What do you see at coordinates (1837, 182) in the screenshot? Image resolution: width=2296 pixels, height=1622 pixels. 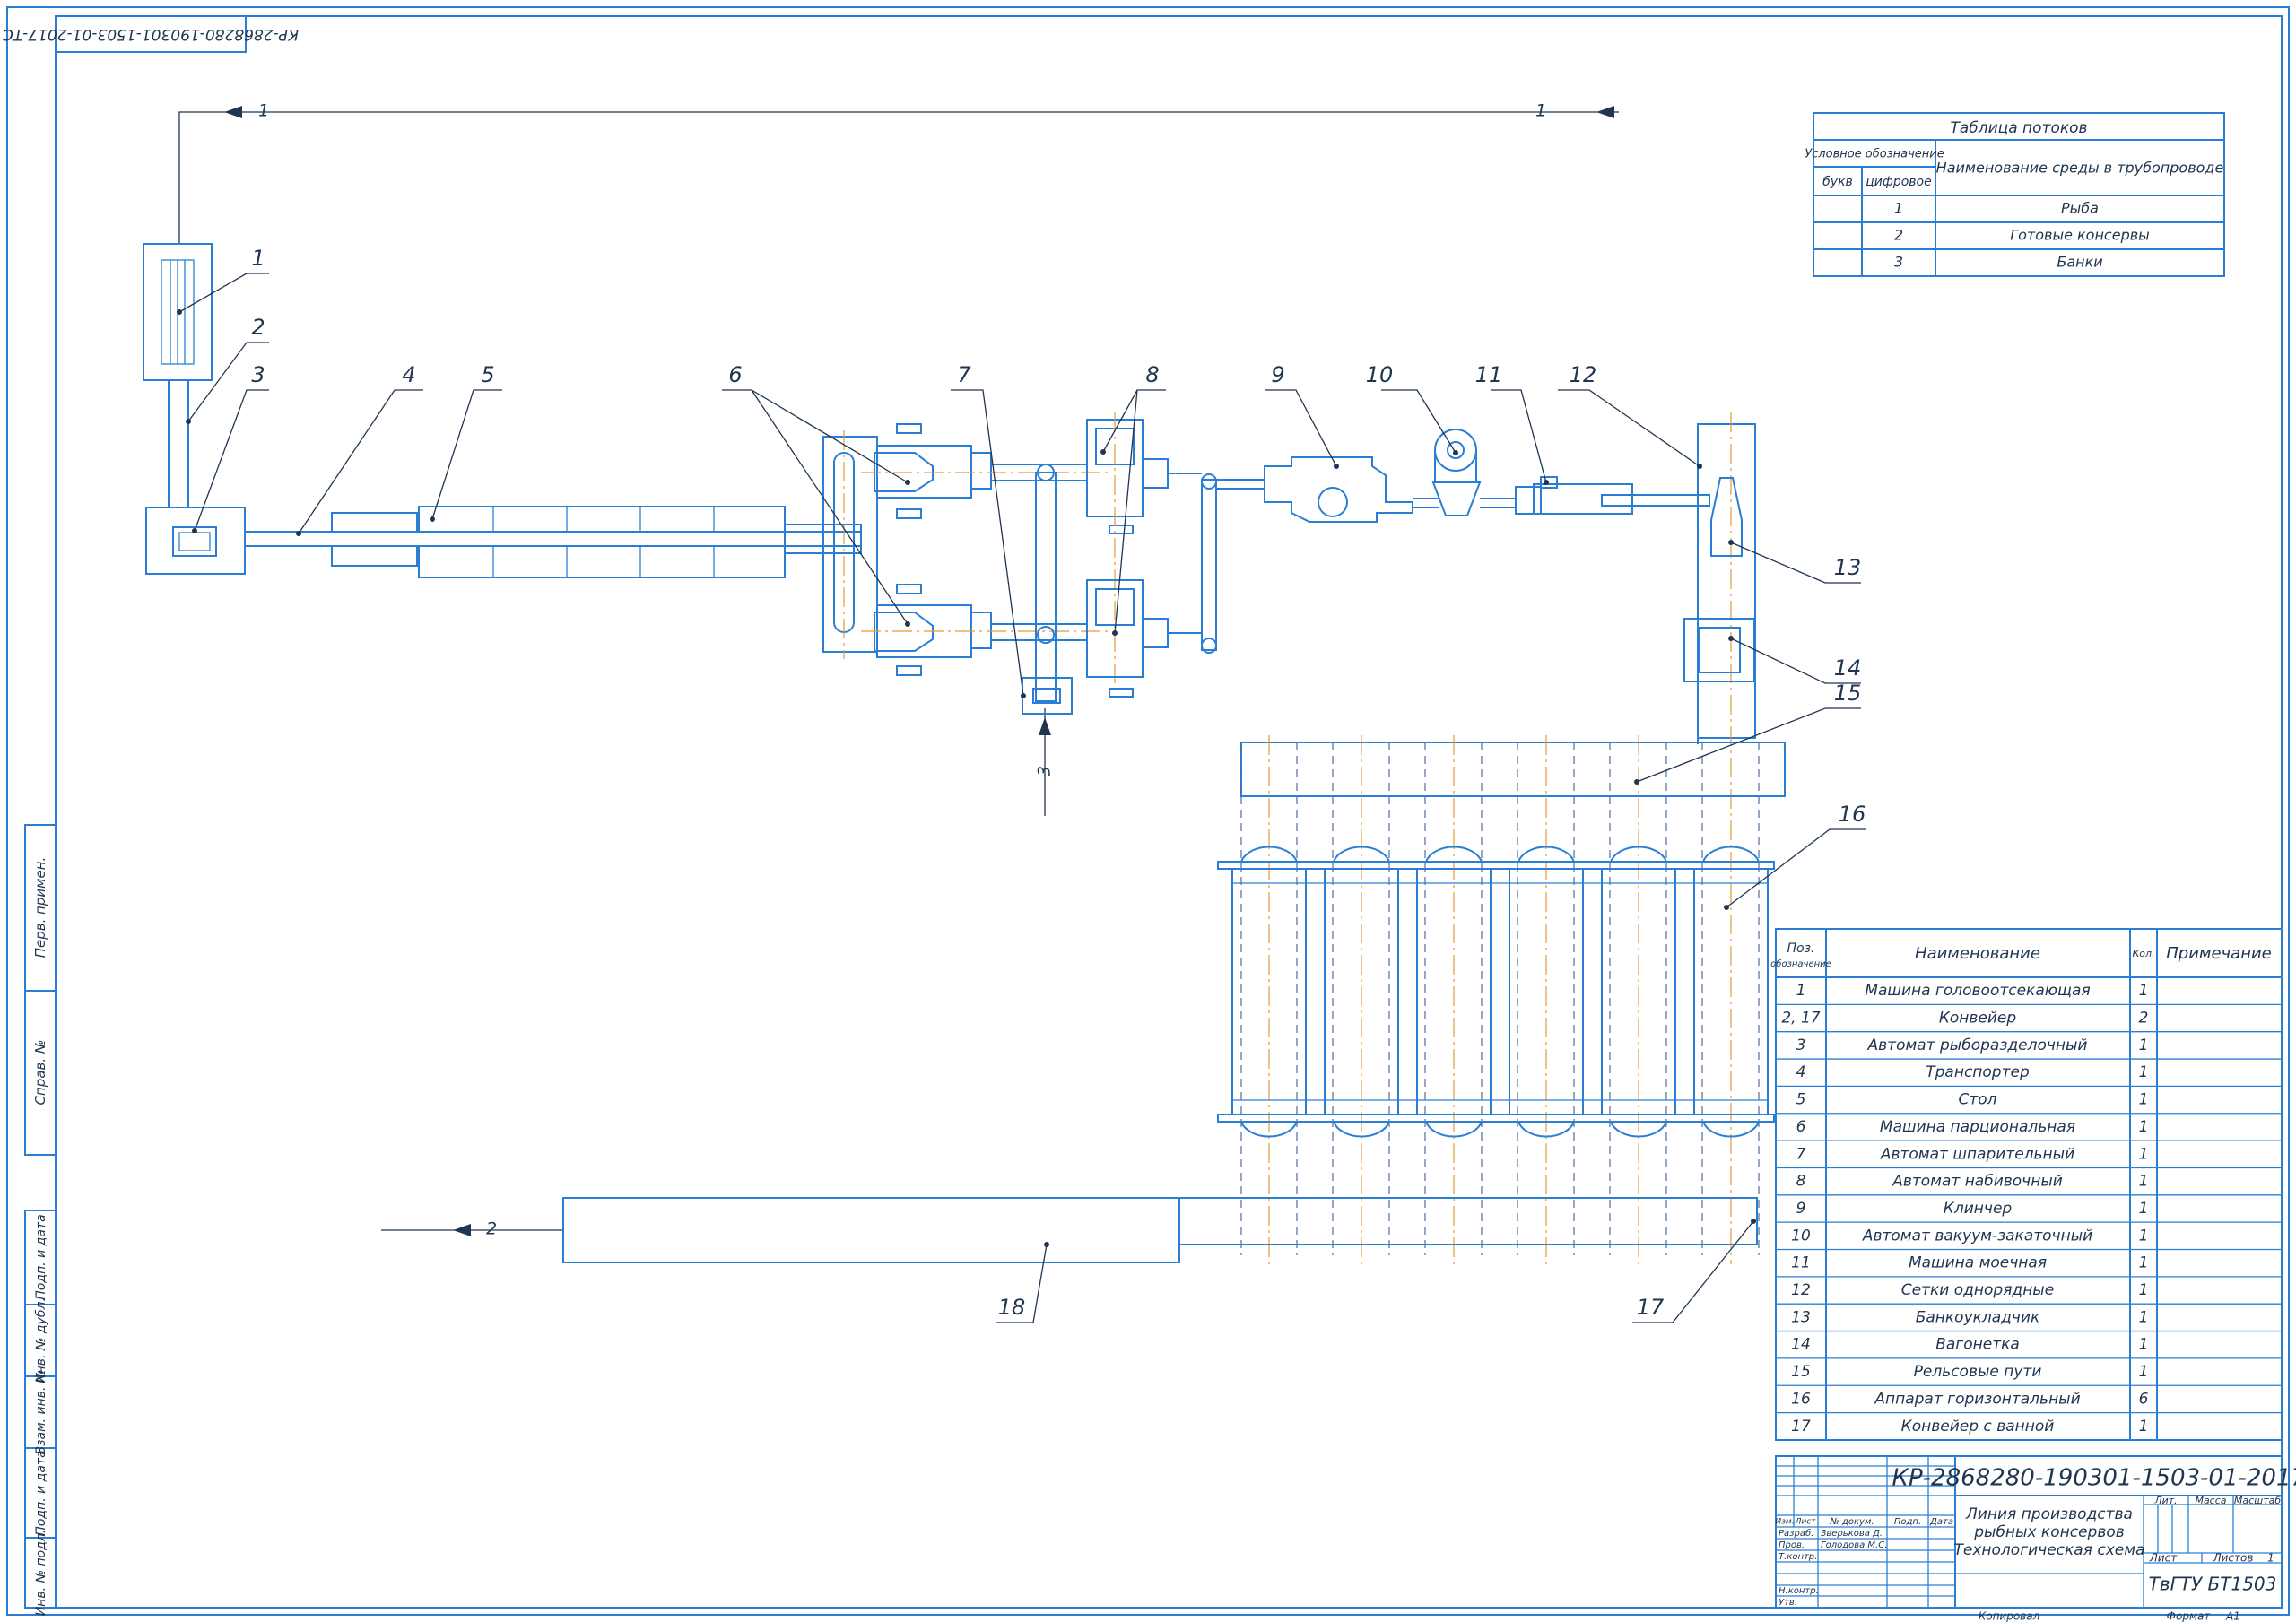 I see `flows-hdr-letter: букв` at bounding box center [1837, 182].